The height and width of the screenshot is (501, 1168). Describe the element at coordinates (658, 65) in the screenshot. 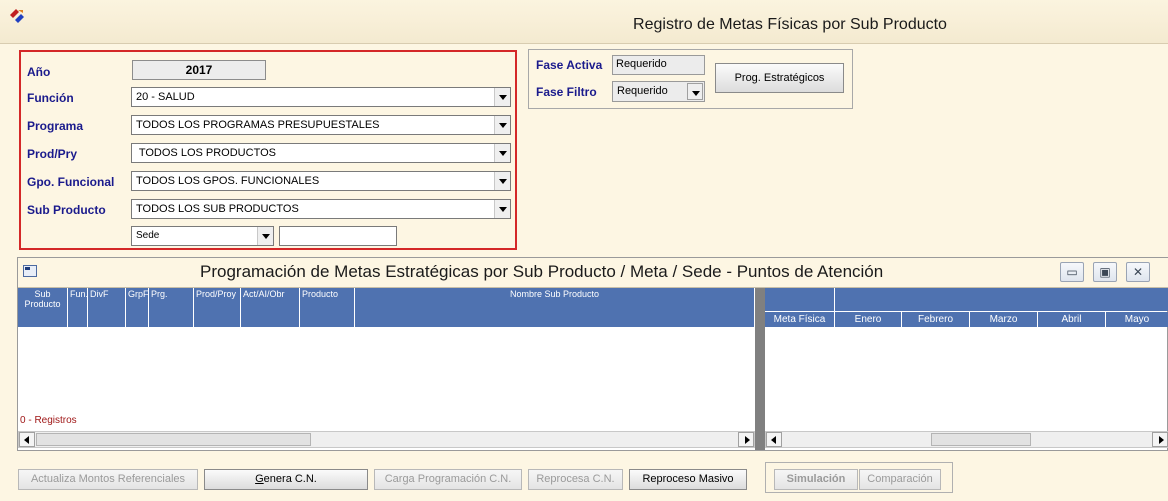

I see `fase-activa-field: Requerido` at that location.